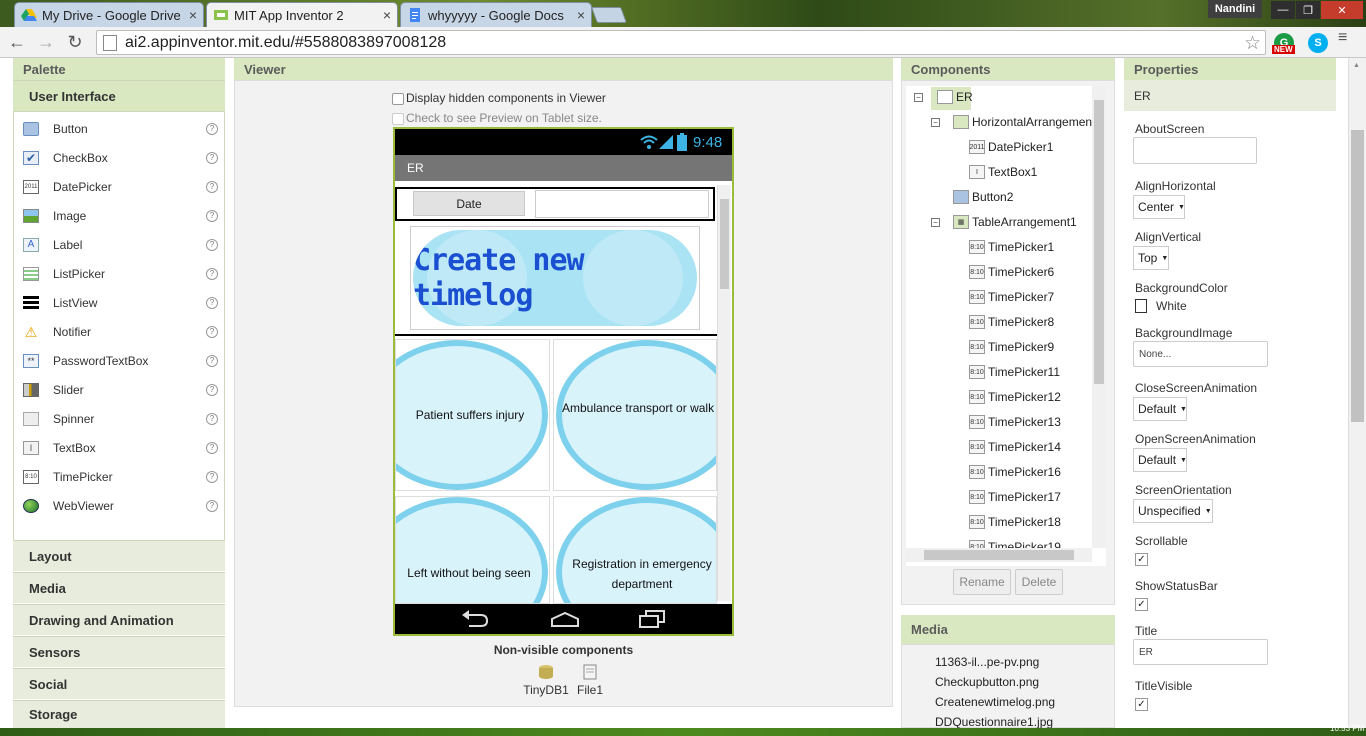  What do you see at coordinates (1011, 147) in the screenshot?
I see `tree-node-datepicker1: 2011 DatePicker1` at bounding box center [1011, 147].